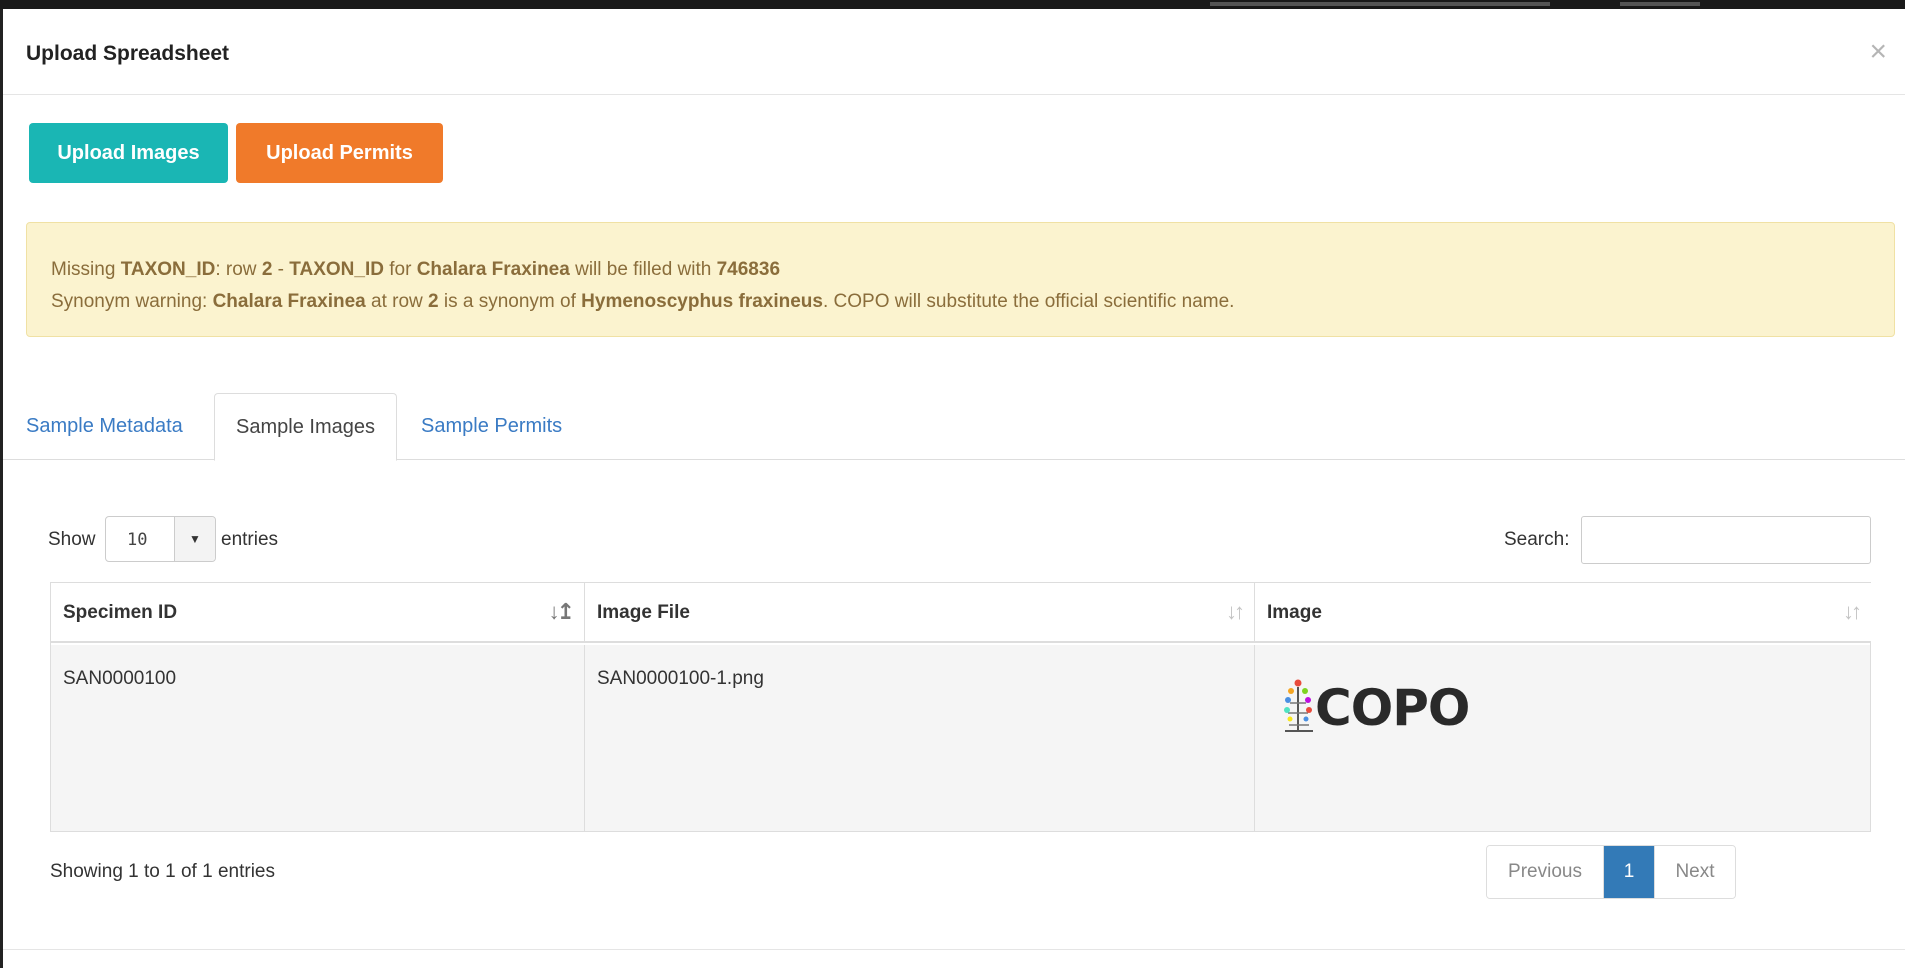 The width and height of the screenshot is (1905, 968). What do you see at coordinates (1563, 613) in the screenshot?
I see `column-header-image: Image ↓↑` at bounding box center [1563, 613].